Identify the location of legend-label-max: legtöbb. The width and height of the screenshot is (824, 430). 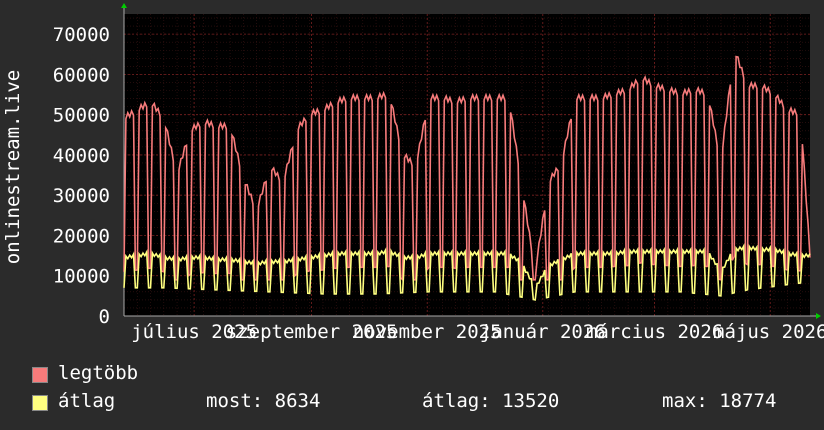
(98, 373).